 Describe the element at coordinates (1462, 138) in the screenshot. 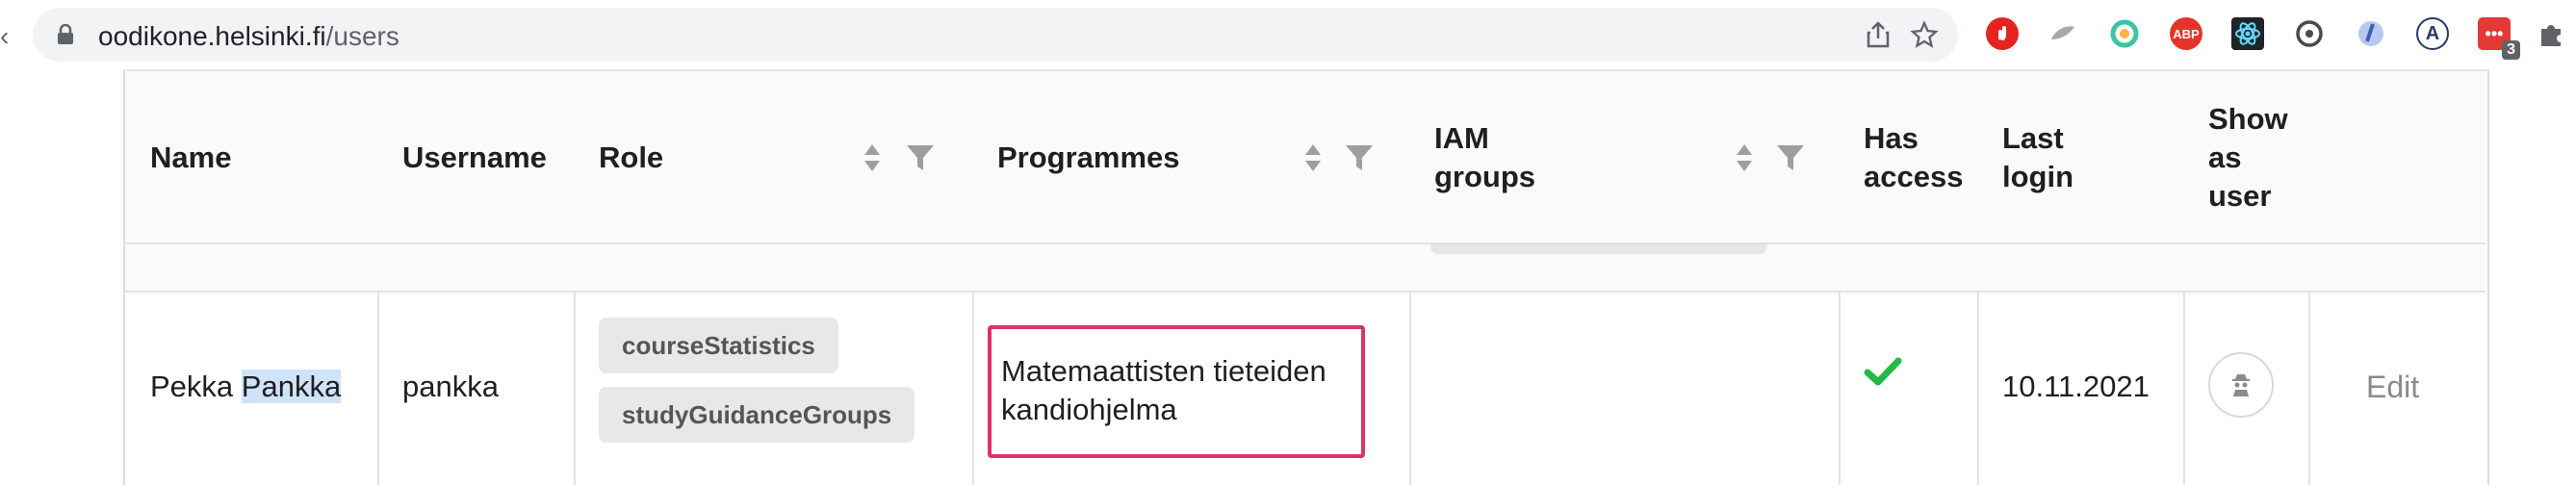

I see `header-iam-label-line1: IAM` at that location.